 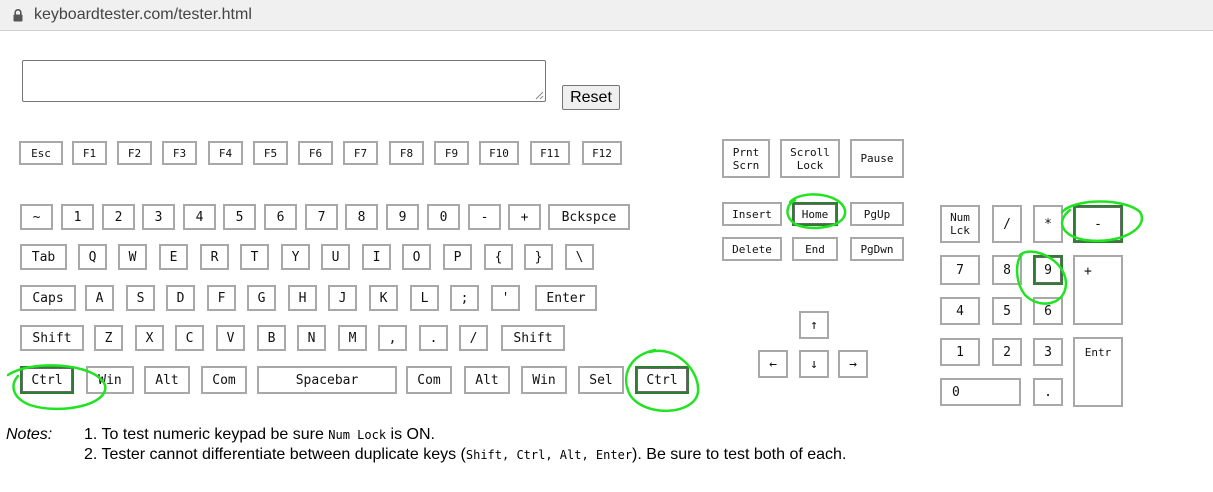 What do you see at coordinates (416, 257) in the screenshot?
I see `key-o: O` at bounding box center [416, 257].